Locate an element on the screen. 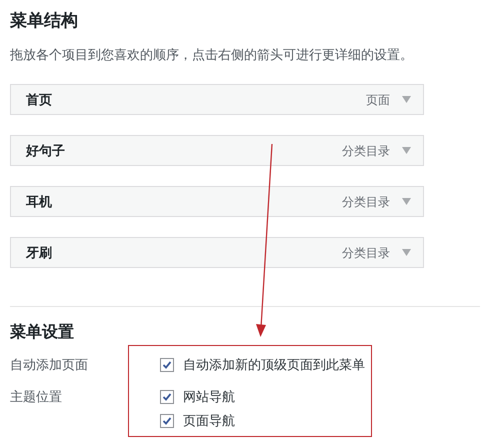  checkbox-label: 自动添加新的顶级页面到此菜单 is located at coordinates (274, 365).